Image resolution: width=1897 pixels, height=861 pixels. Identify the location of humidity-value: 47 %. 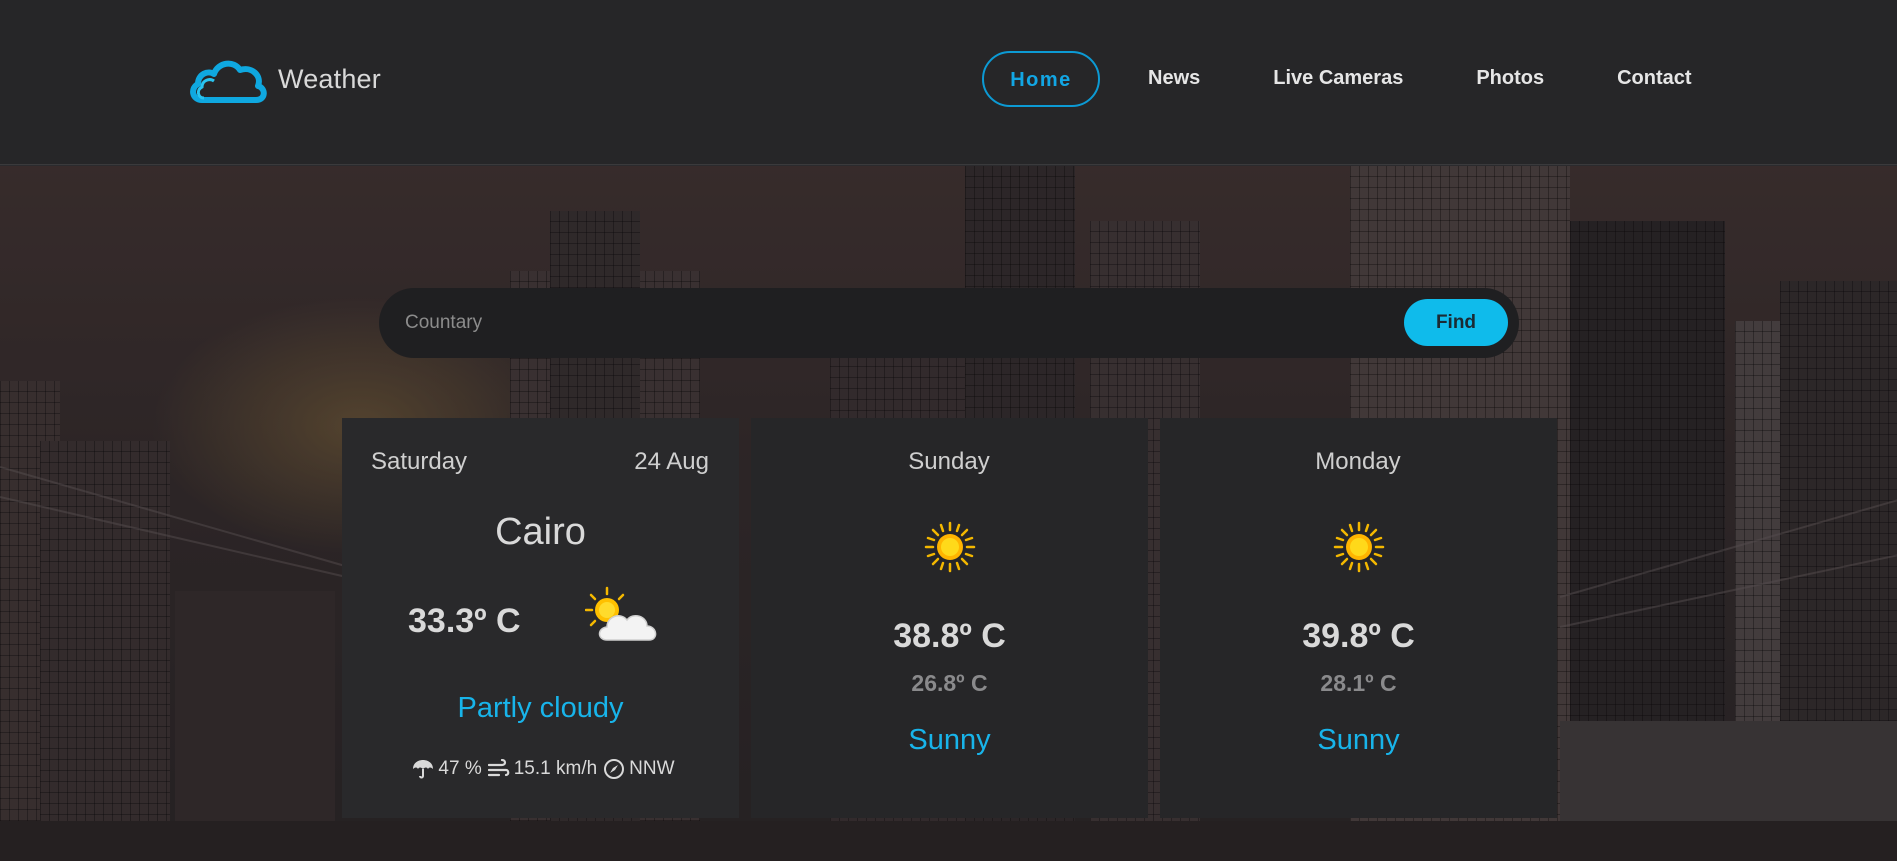
(460, 768).